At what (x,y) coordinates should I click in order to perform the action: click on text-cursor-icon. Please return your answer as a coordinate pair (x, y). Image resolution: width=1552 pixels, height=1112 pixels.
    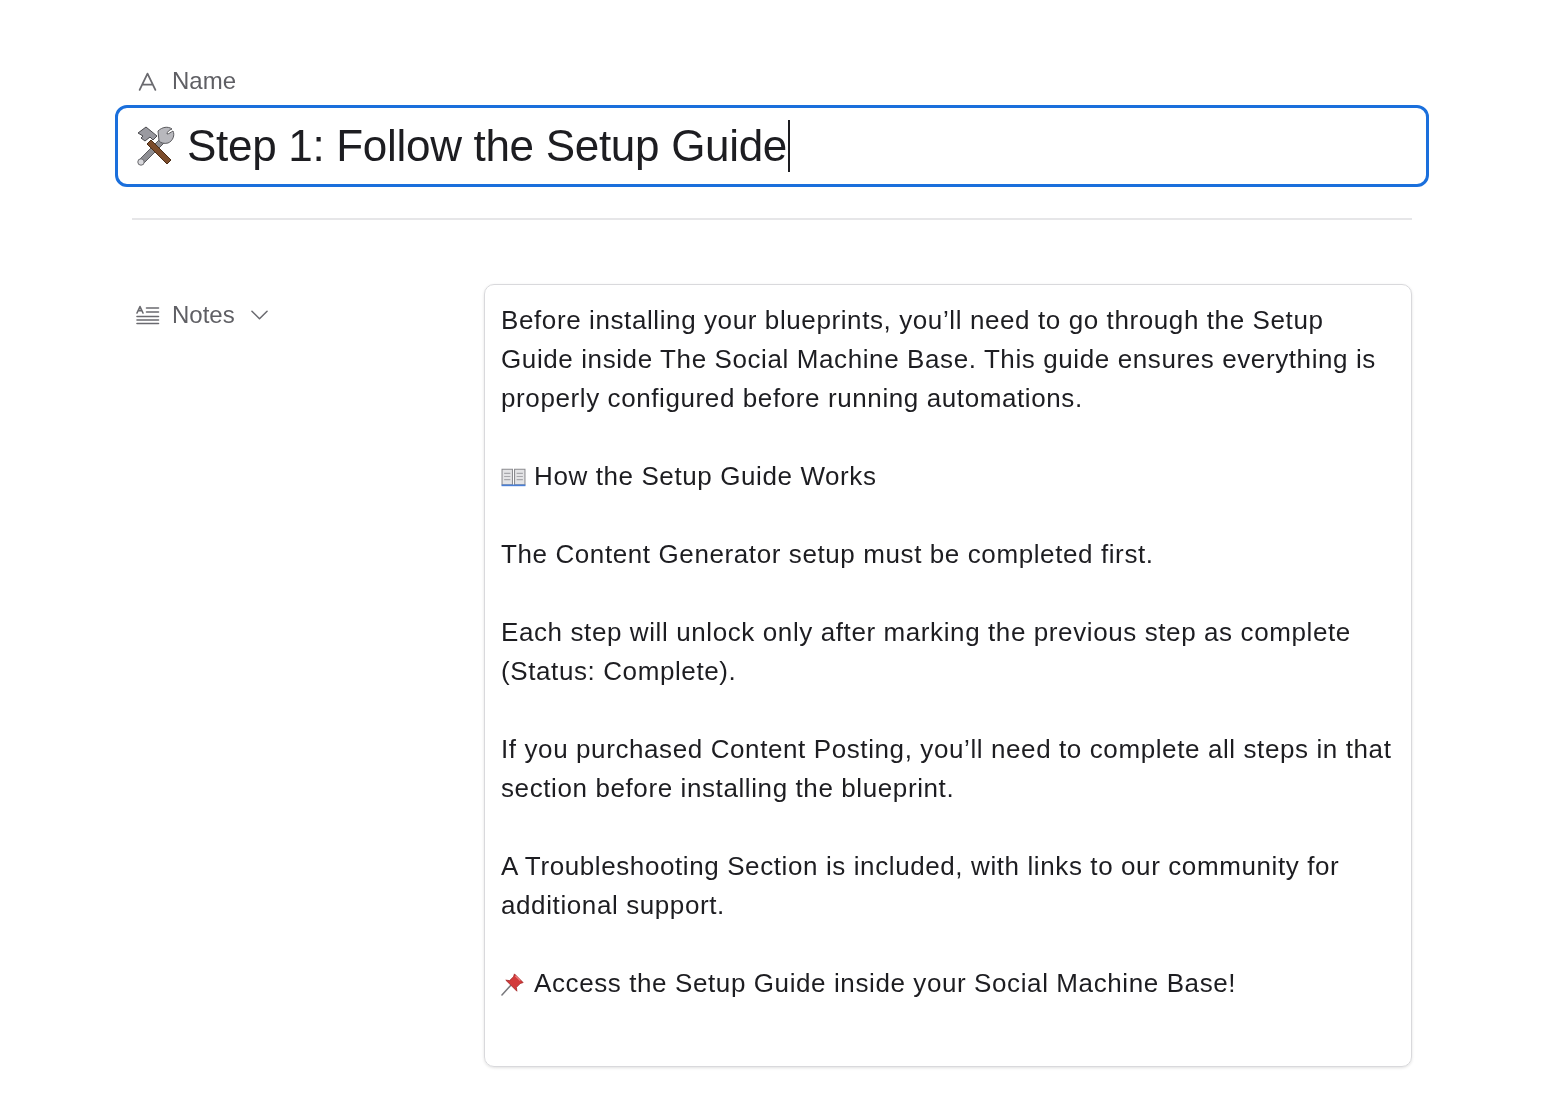
    Looking at the image, I should click on (789, 146).